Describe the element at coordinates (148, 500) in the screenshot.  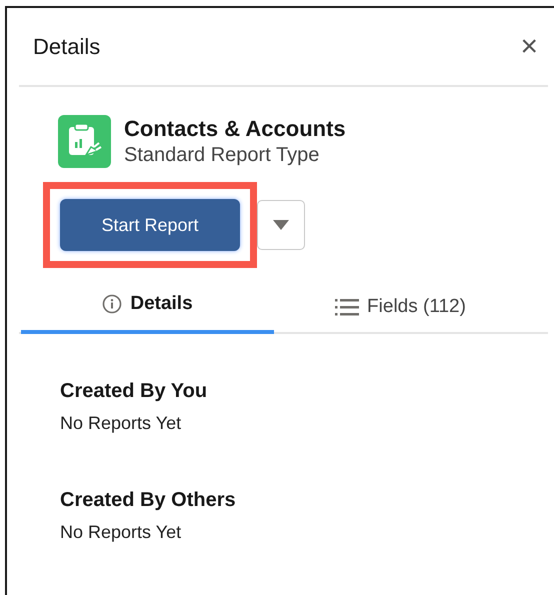
I see `section-heading: Created By Others` at that location.